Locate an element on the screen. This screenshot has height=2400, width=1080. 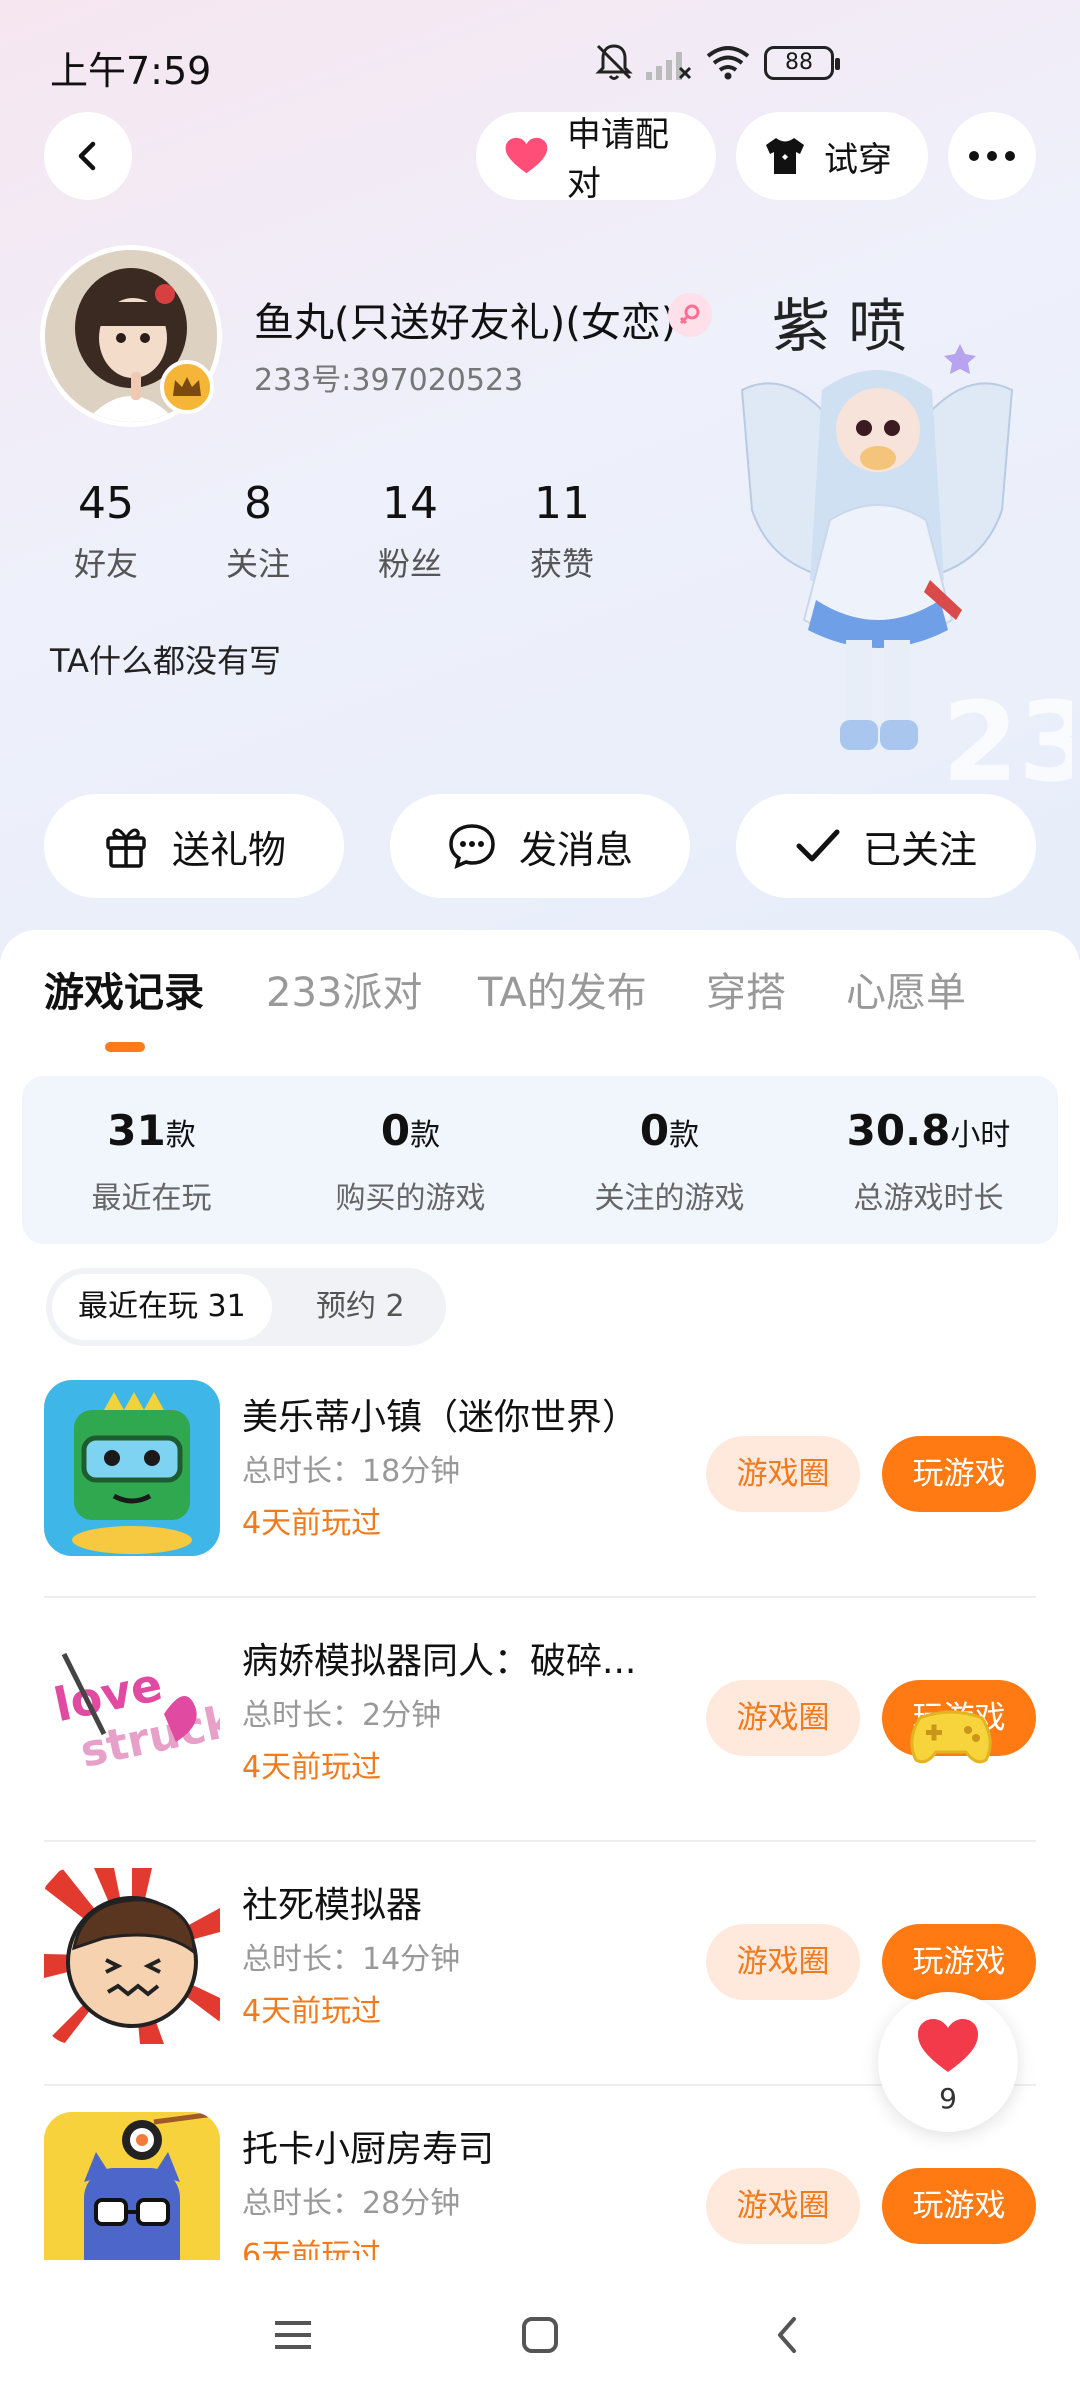
game-icon-social-death is located at coordinates (132, 1956).